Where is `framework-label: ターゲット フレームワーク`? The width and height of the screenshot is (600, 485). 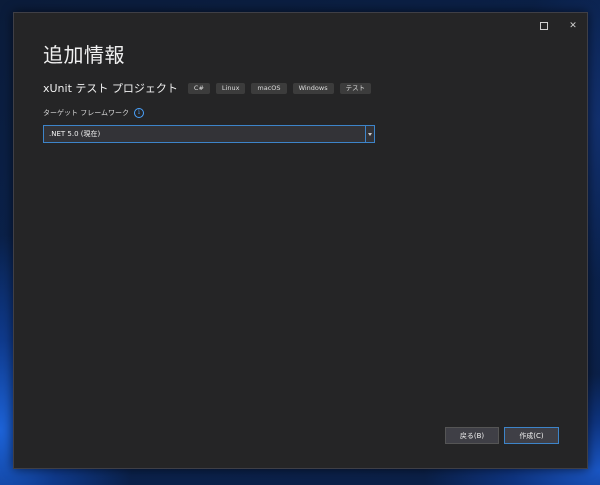
framework-label: ターゲット フレームワーク is located at coordinates (86, 113).